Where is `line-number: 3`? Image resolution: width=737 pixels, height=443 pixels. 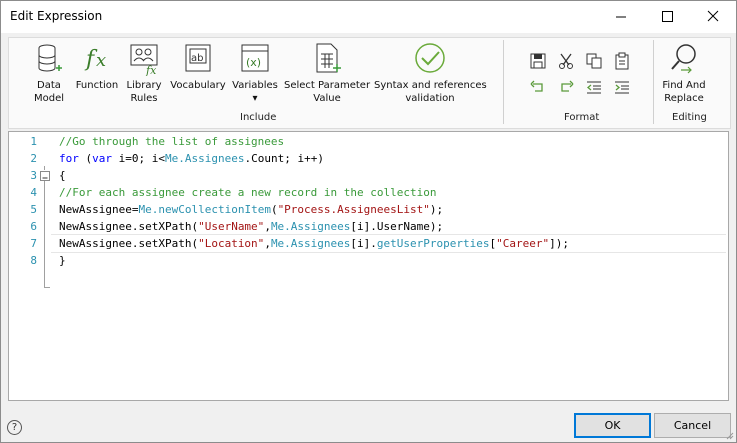 line-number: 3 is located at coordinates (33, 175).